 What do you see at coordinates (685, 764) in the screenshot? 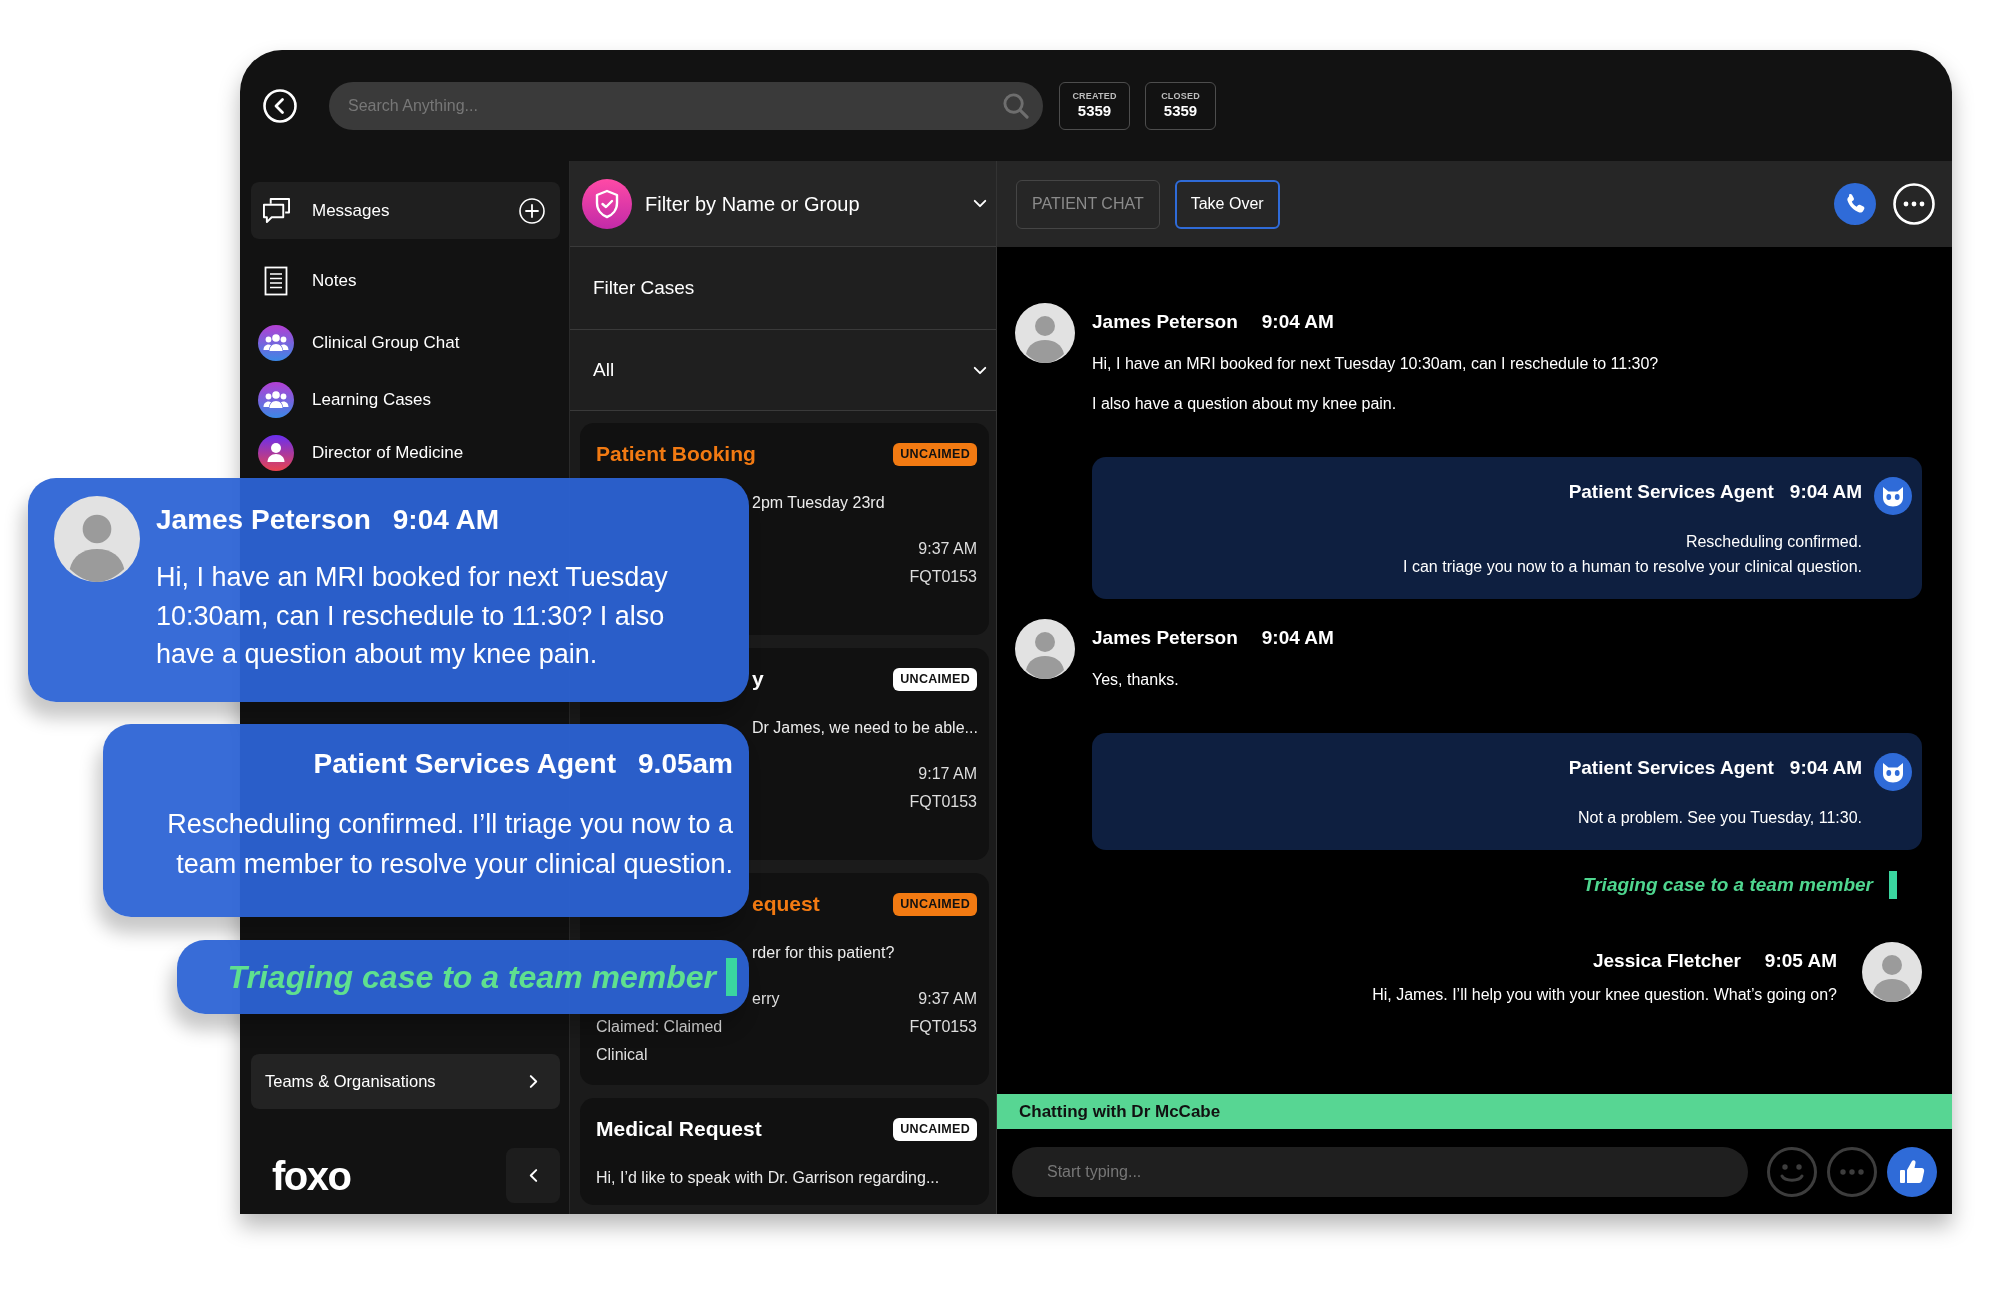
I see `message-time: 9.05am` at bounding box center [685, 764].